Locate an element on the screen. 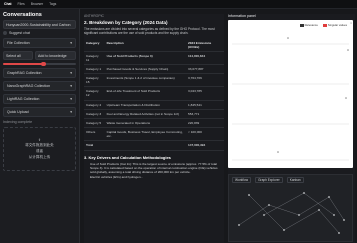  graph-nodes is located at coordinates (291, 213).